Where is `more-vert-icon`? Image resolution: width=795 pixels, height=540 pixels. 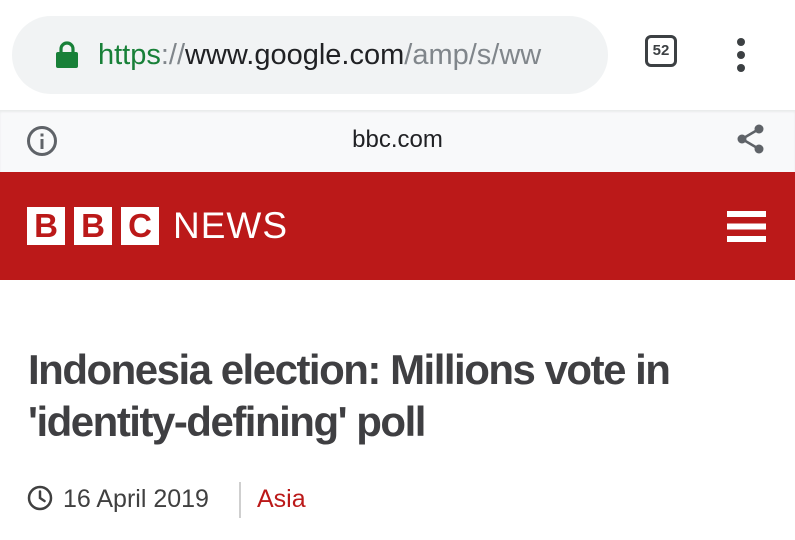
more-vert-icon is located at coordinates (741, 55).